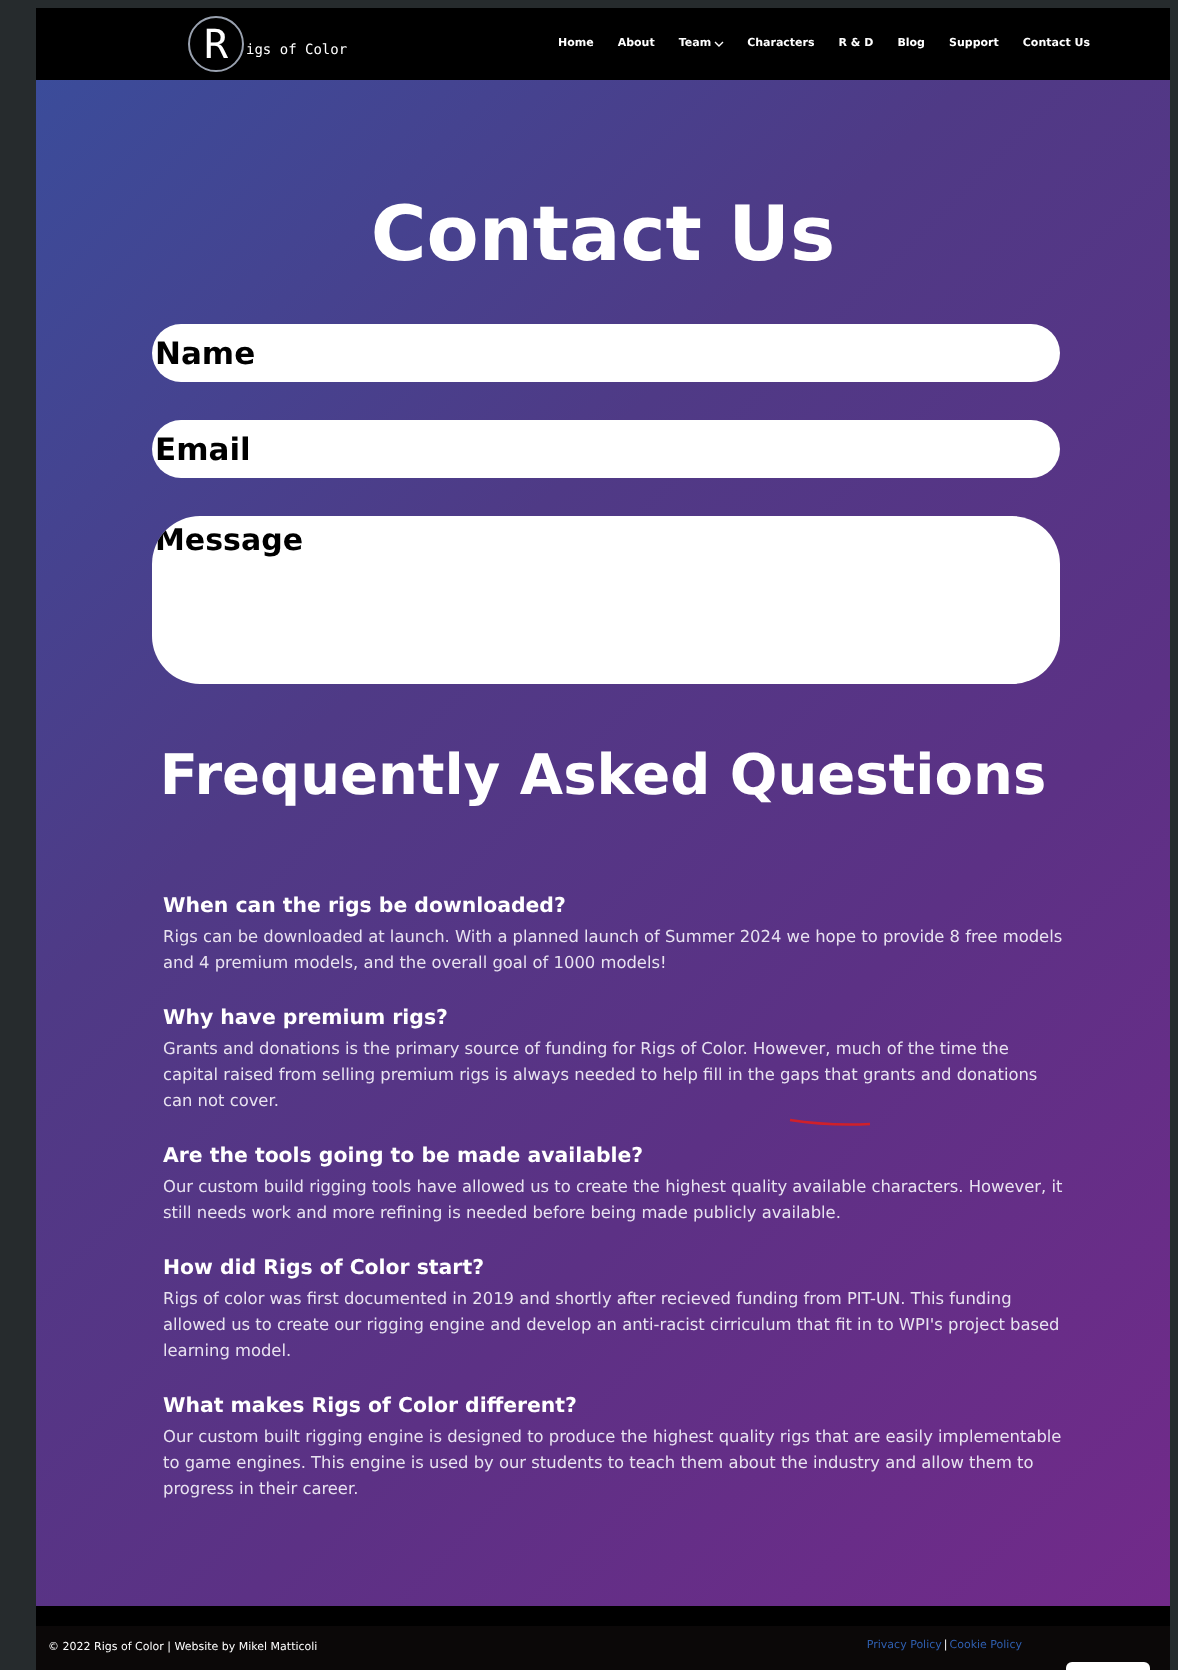 This screenshot has width=1178, height=1670. I want to click on text-field: Email, so click(605, 449).